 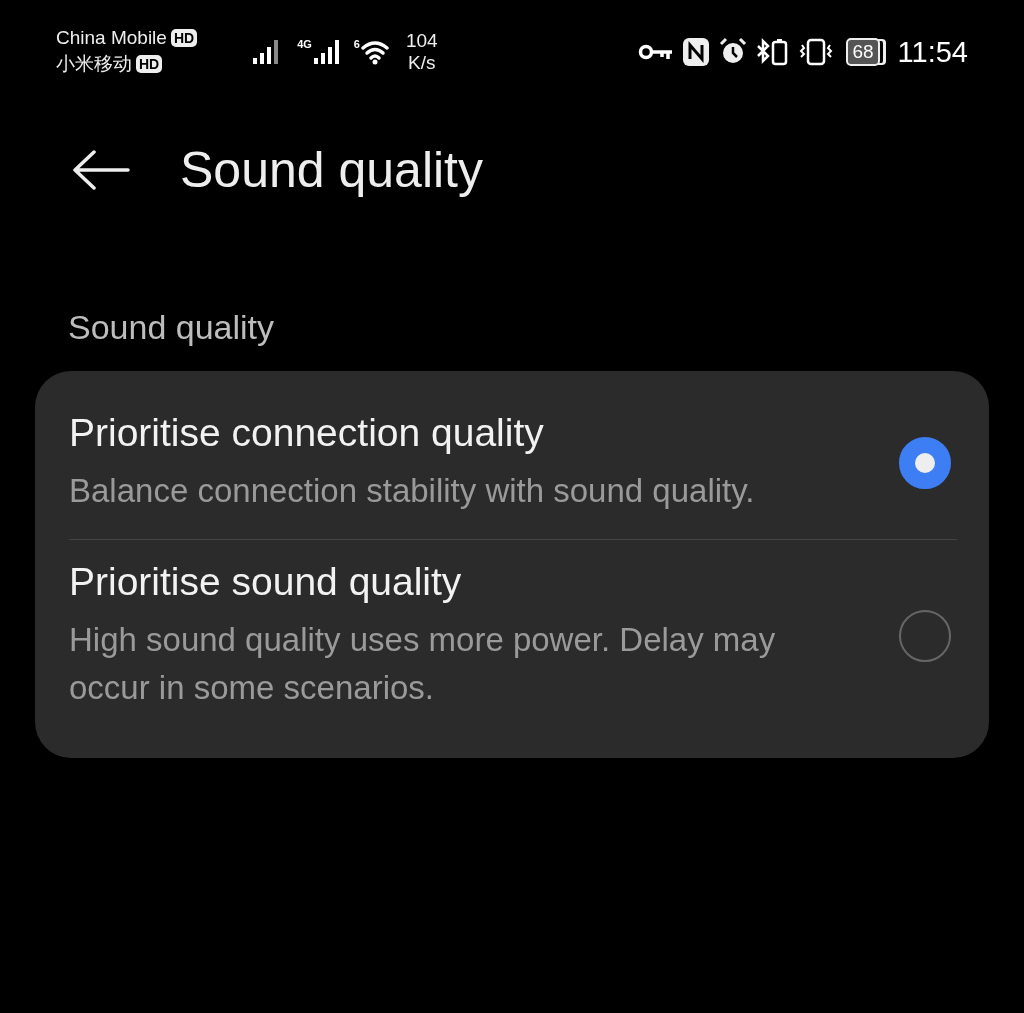 I want to click on option-row: Prioritise connection quality Balance connection stability with sound quality., so click(x=512, y=465).